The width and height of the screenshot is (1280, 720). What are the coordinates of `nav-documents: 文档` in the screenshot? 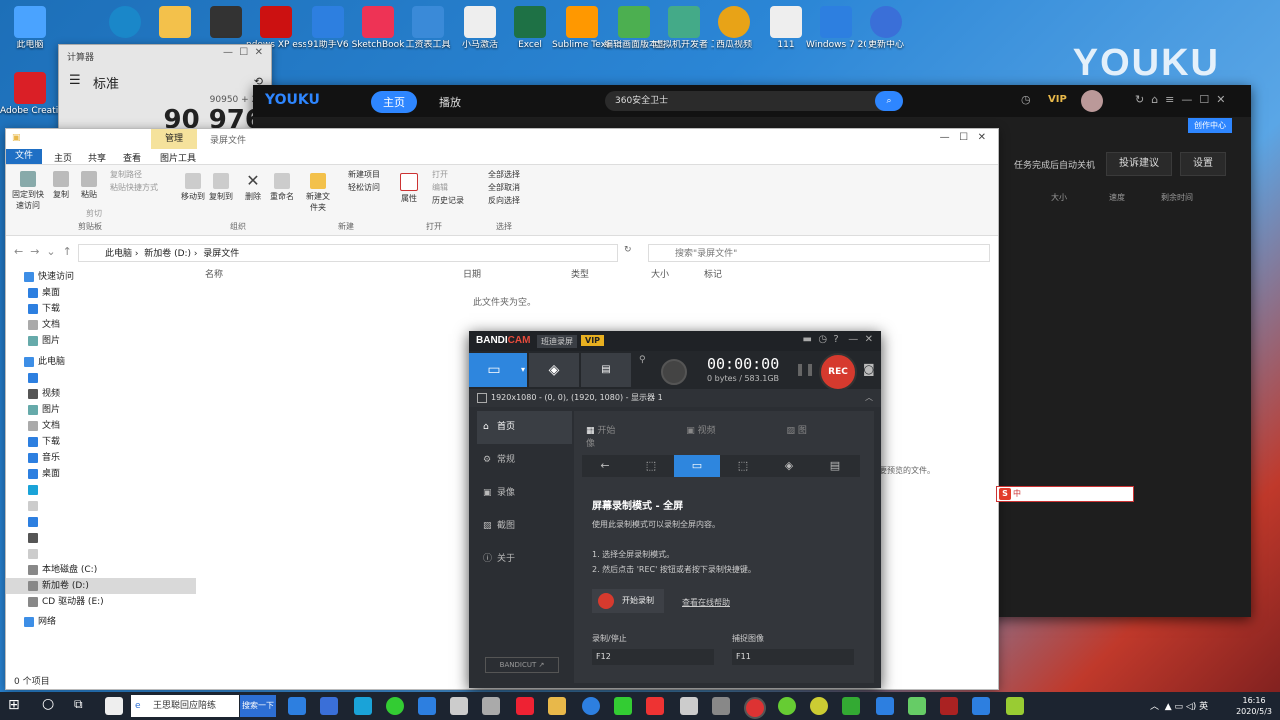 It's located at (101, 325).